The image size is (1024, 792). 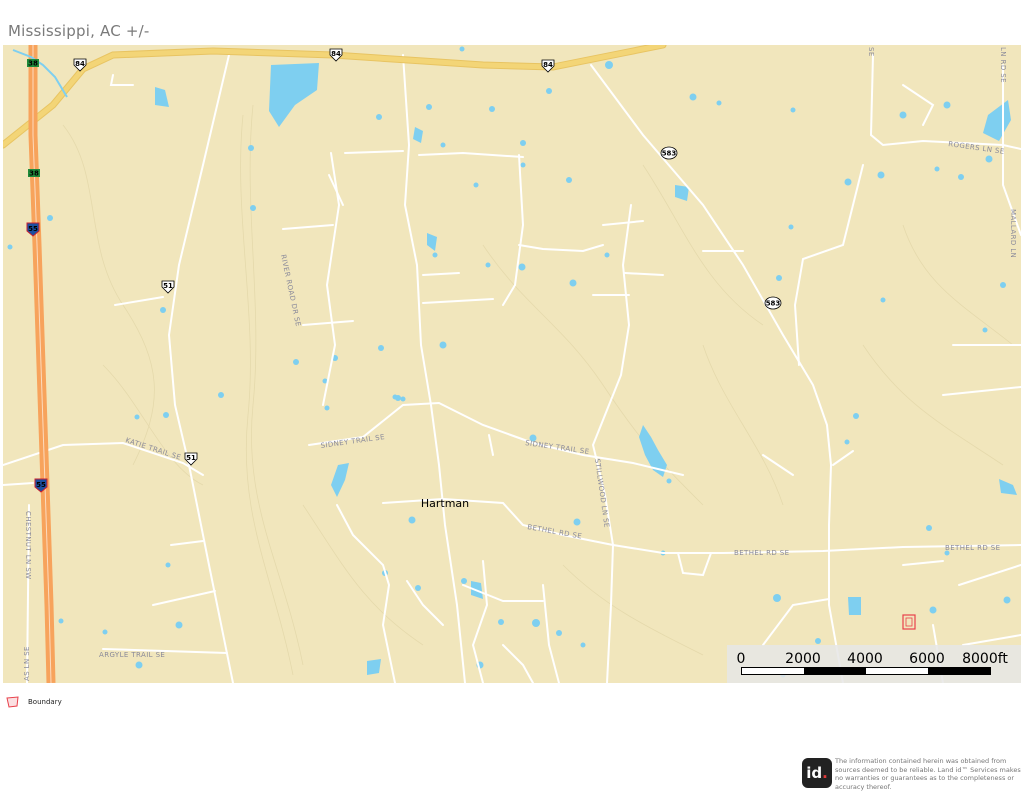 What do you see at coordinates (817, 773) in the screenshot?
I see `landid-logo: id.` at bounding box center [817, 773].